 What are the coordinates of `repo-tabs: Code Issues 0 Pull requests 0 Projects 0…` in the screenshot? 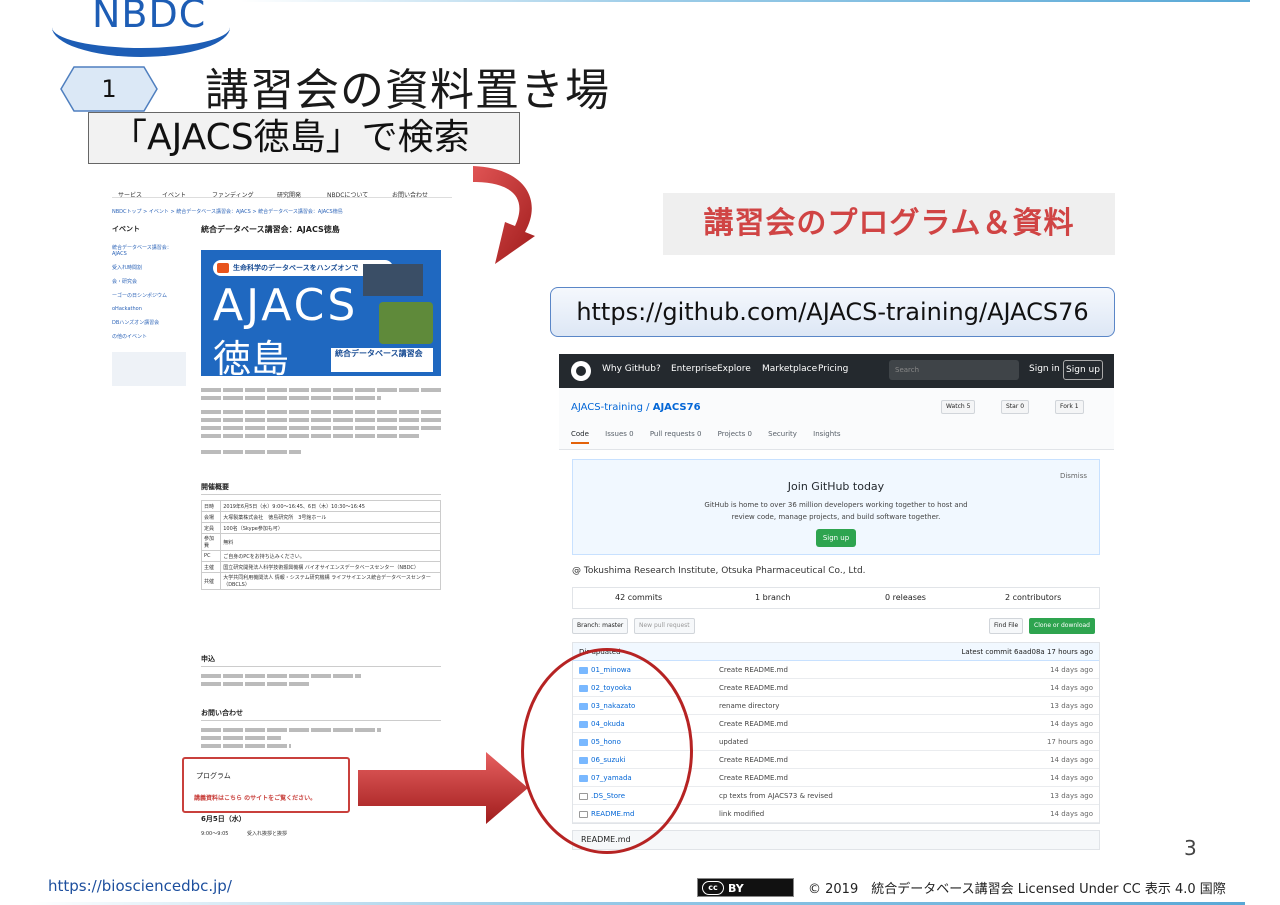 It's located at (713, 437).